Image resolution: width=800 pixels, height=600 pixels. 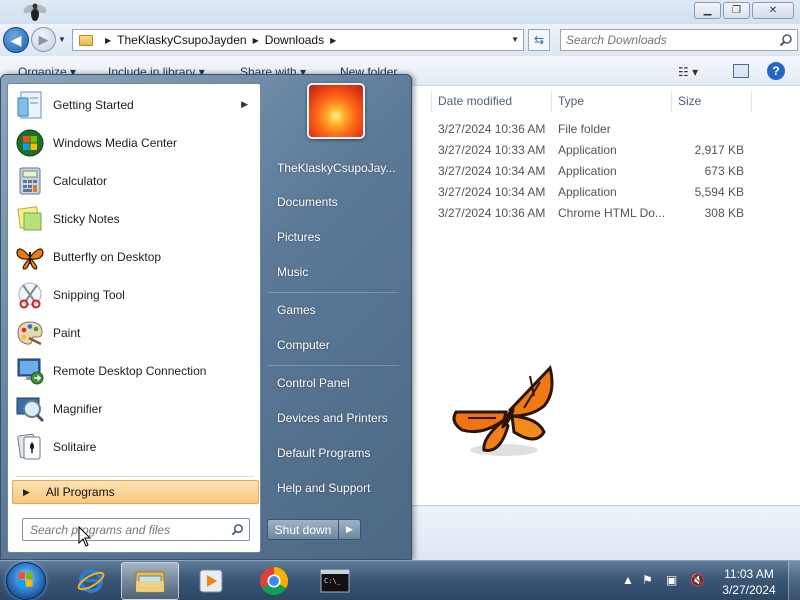 What do you see at coordinates (135, 105) in the screenshot?
I see `program-getting-started: Getting Started ▶` at bounding box center [135, 105].